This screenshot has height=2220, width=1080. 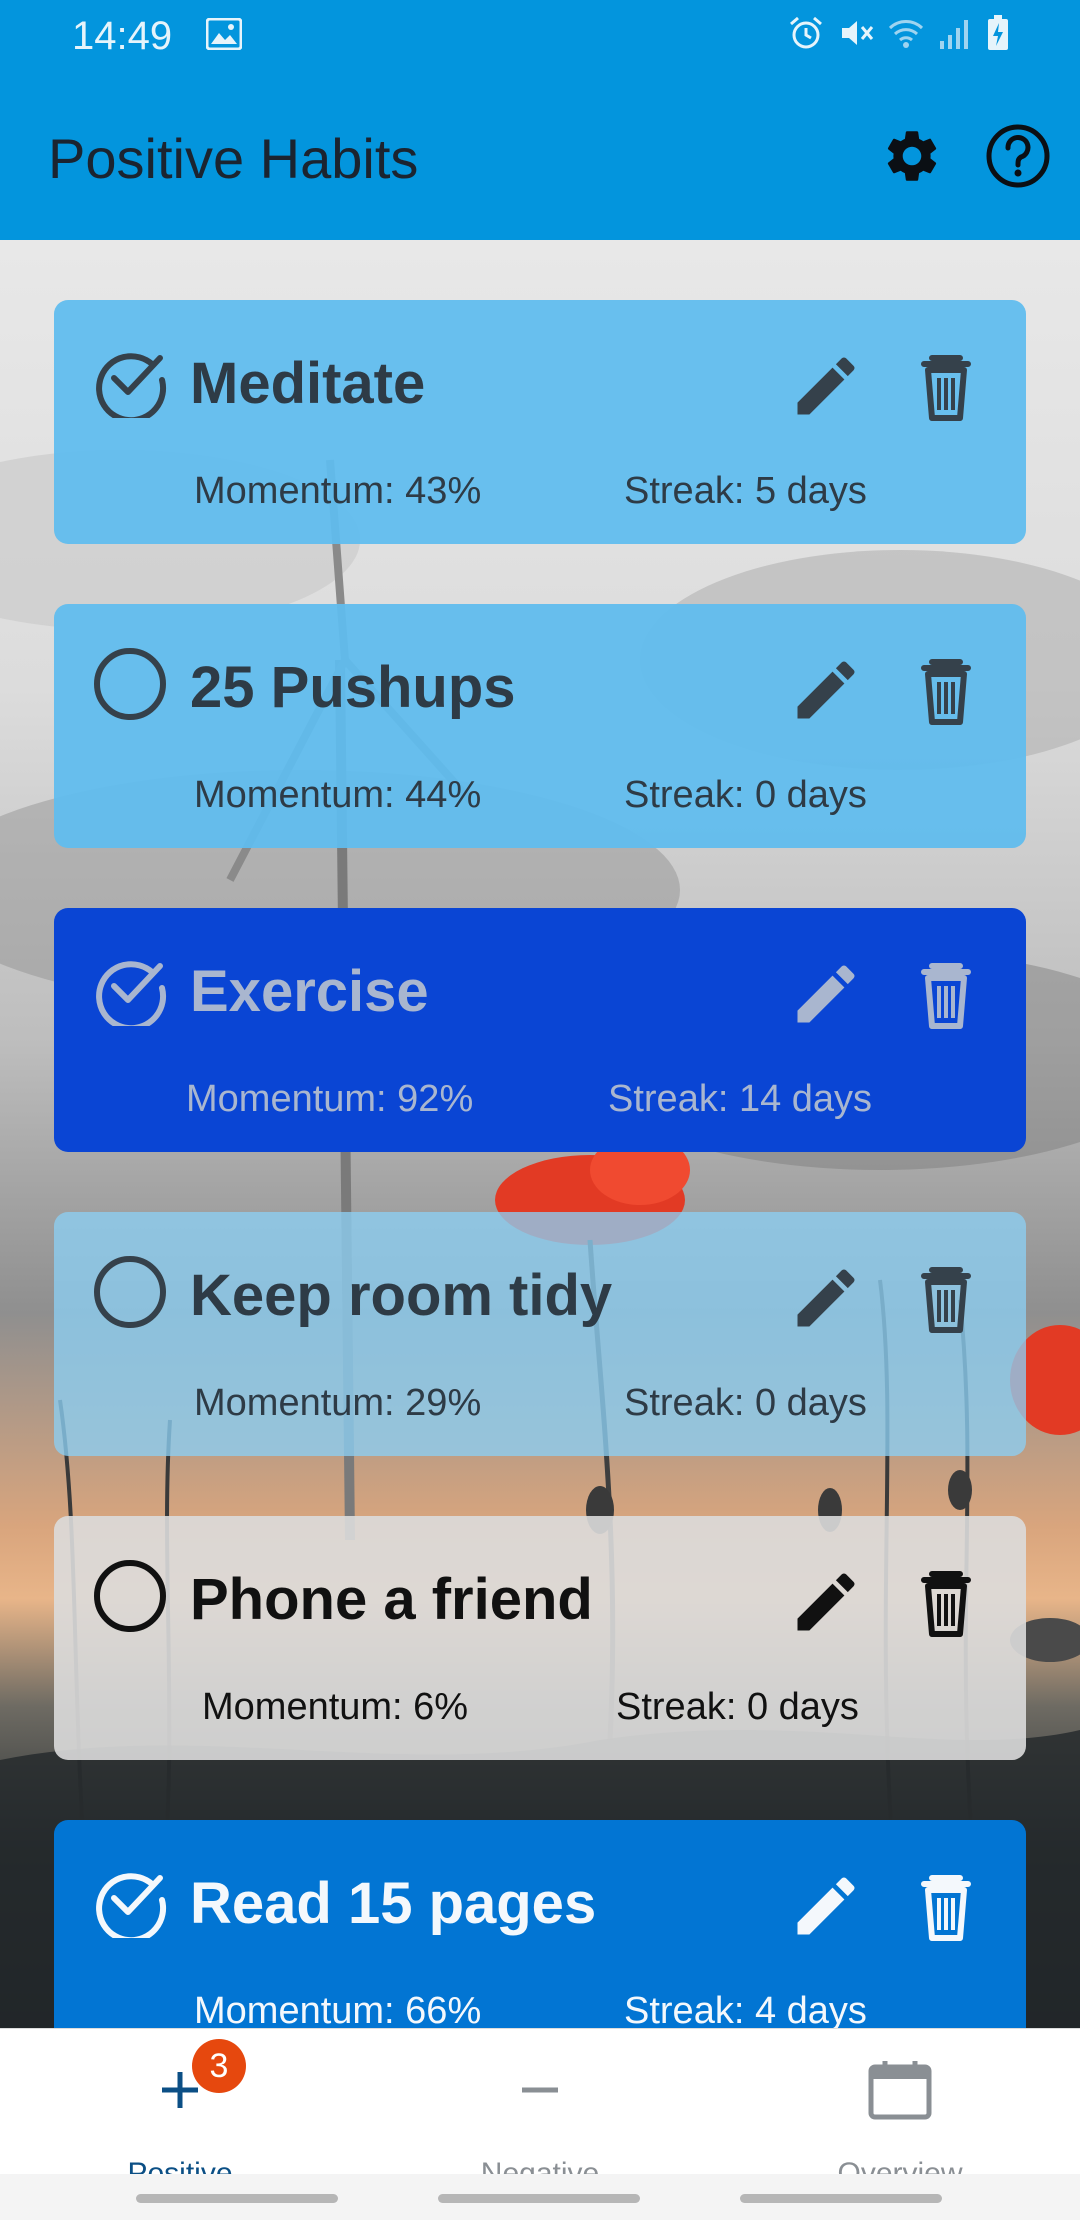 I want to click on bottom-navigation: 3 Positive Negative Overview, so click(x=540, y=2109).